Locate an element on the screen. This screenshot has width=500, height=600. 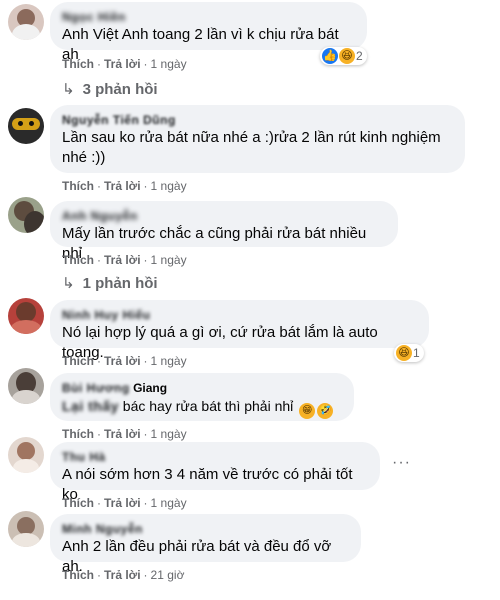
comment-author: Bùi Hương Giang is located at coordinates (202, 388).